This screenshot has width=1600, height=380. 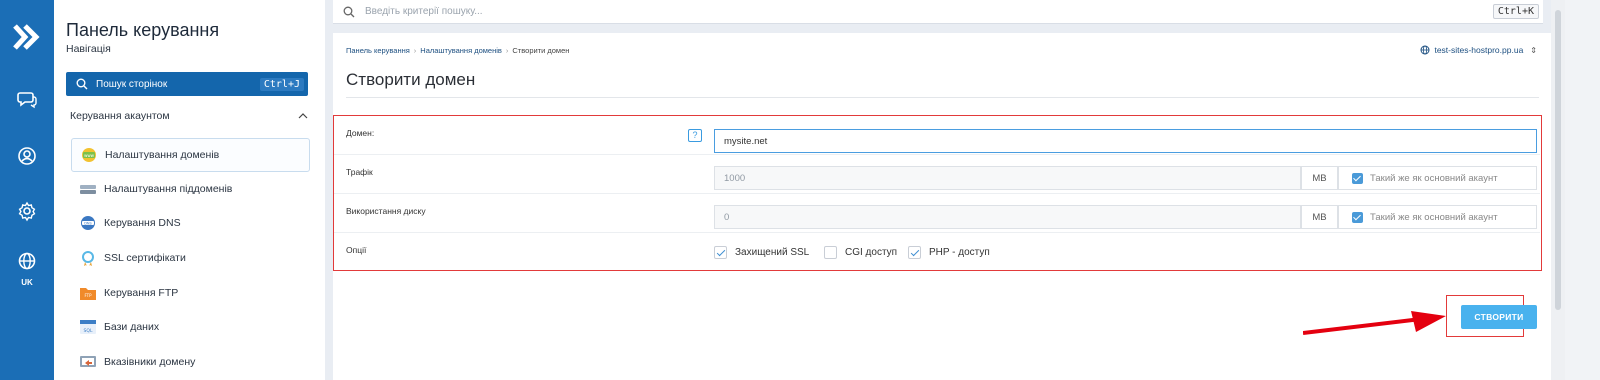 I want to click on disk-label: Використання диску, so click(x=386, y=211).